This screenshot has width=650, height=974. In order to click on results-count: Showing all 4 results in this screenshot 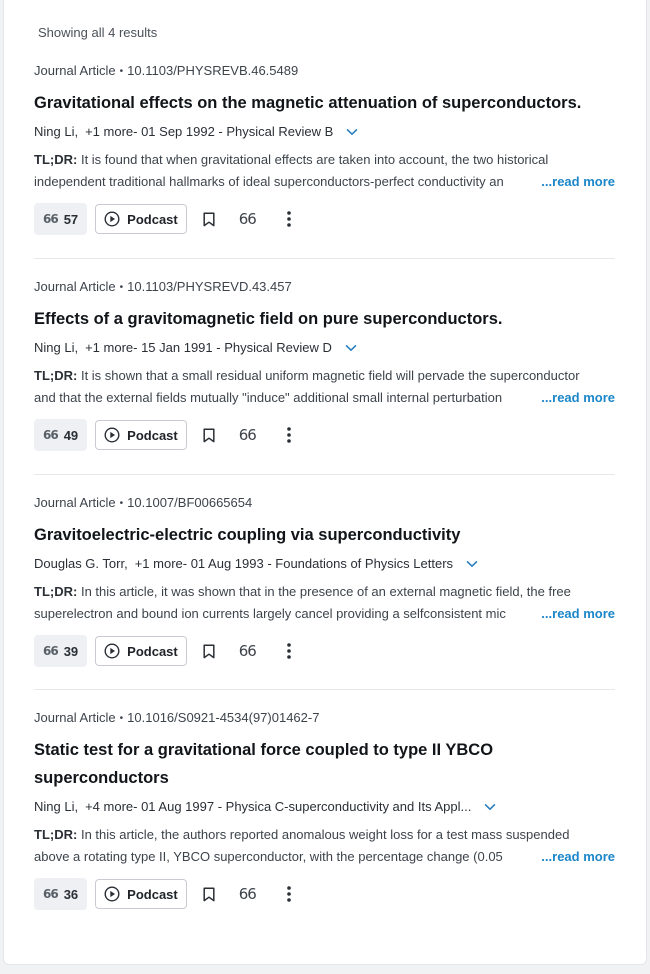, I will do `click(98, 32)`.